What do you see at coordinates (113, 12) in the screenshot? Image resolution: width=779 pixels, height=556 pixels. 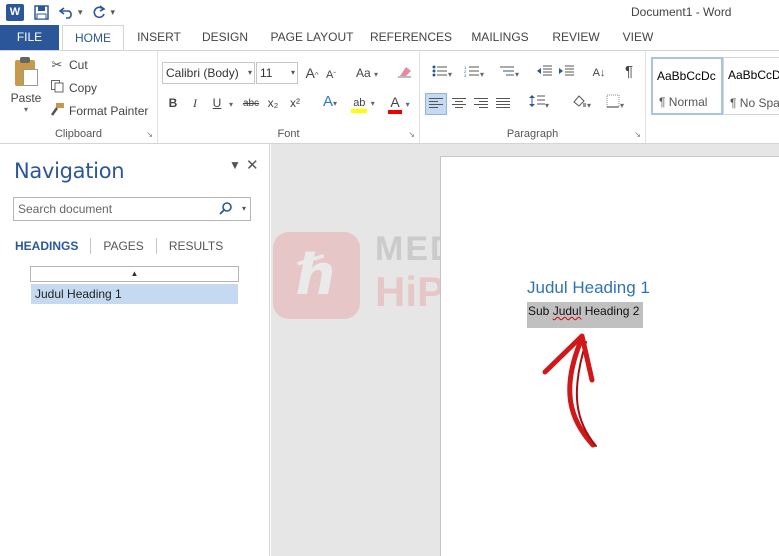 I see `customize-qat-icon: ▾` at bounding box center [113, 12].